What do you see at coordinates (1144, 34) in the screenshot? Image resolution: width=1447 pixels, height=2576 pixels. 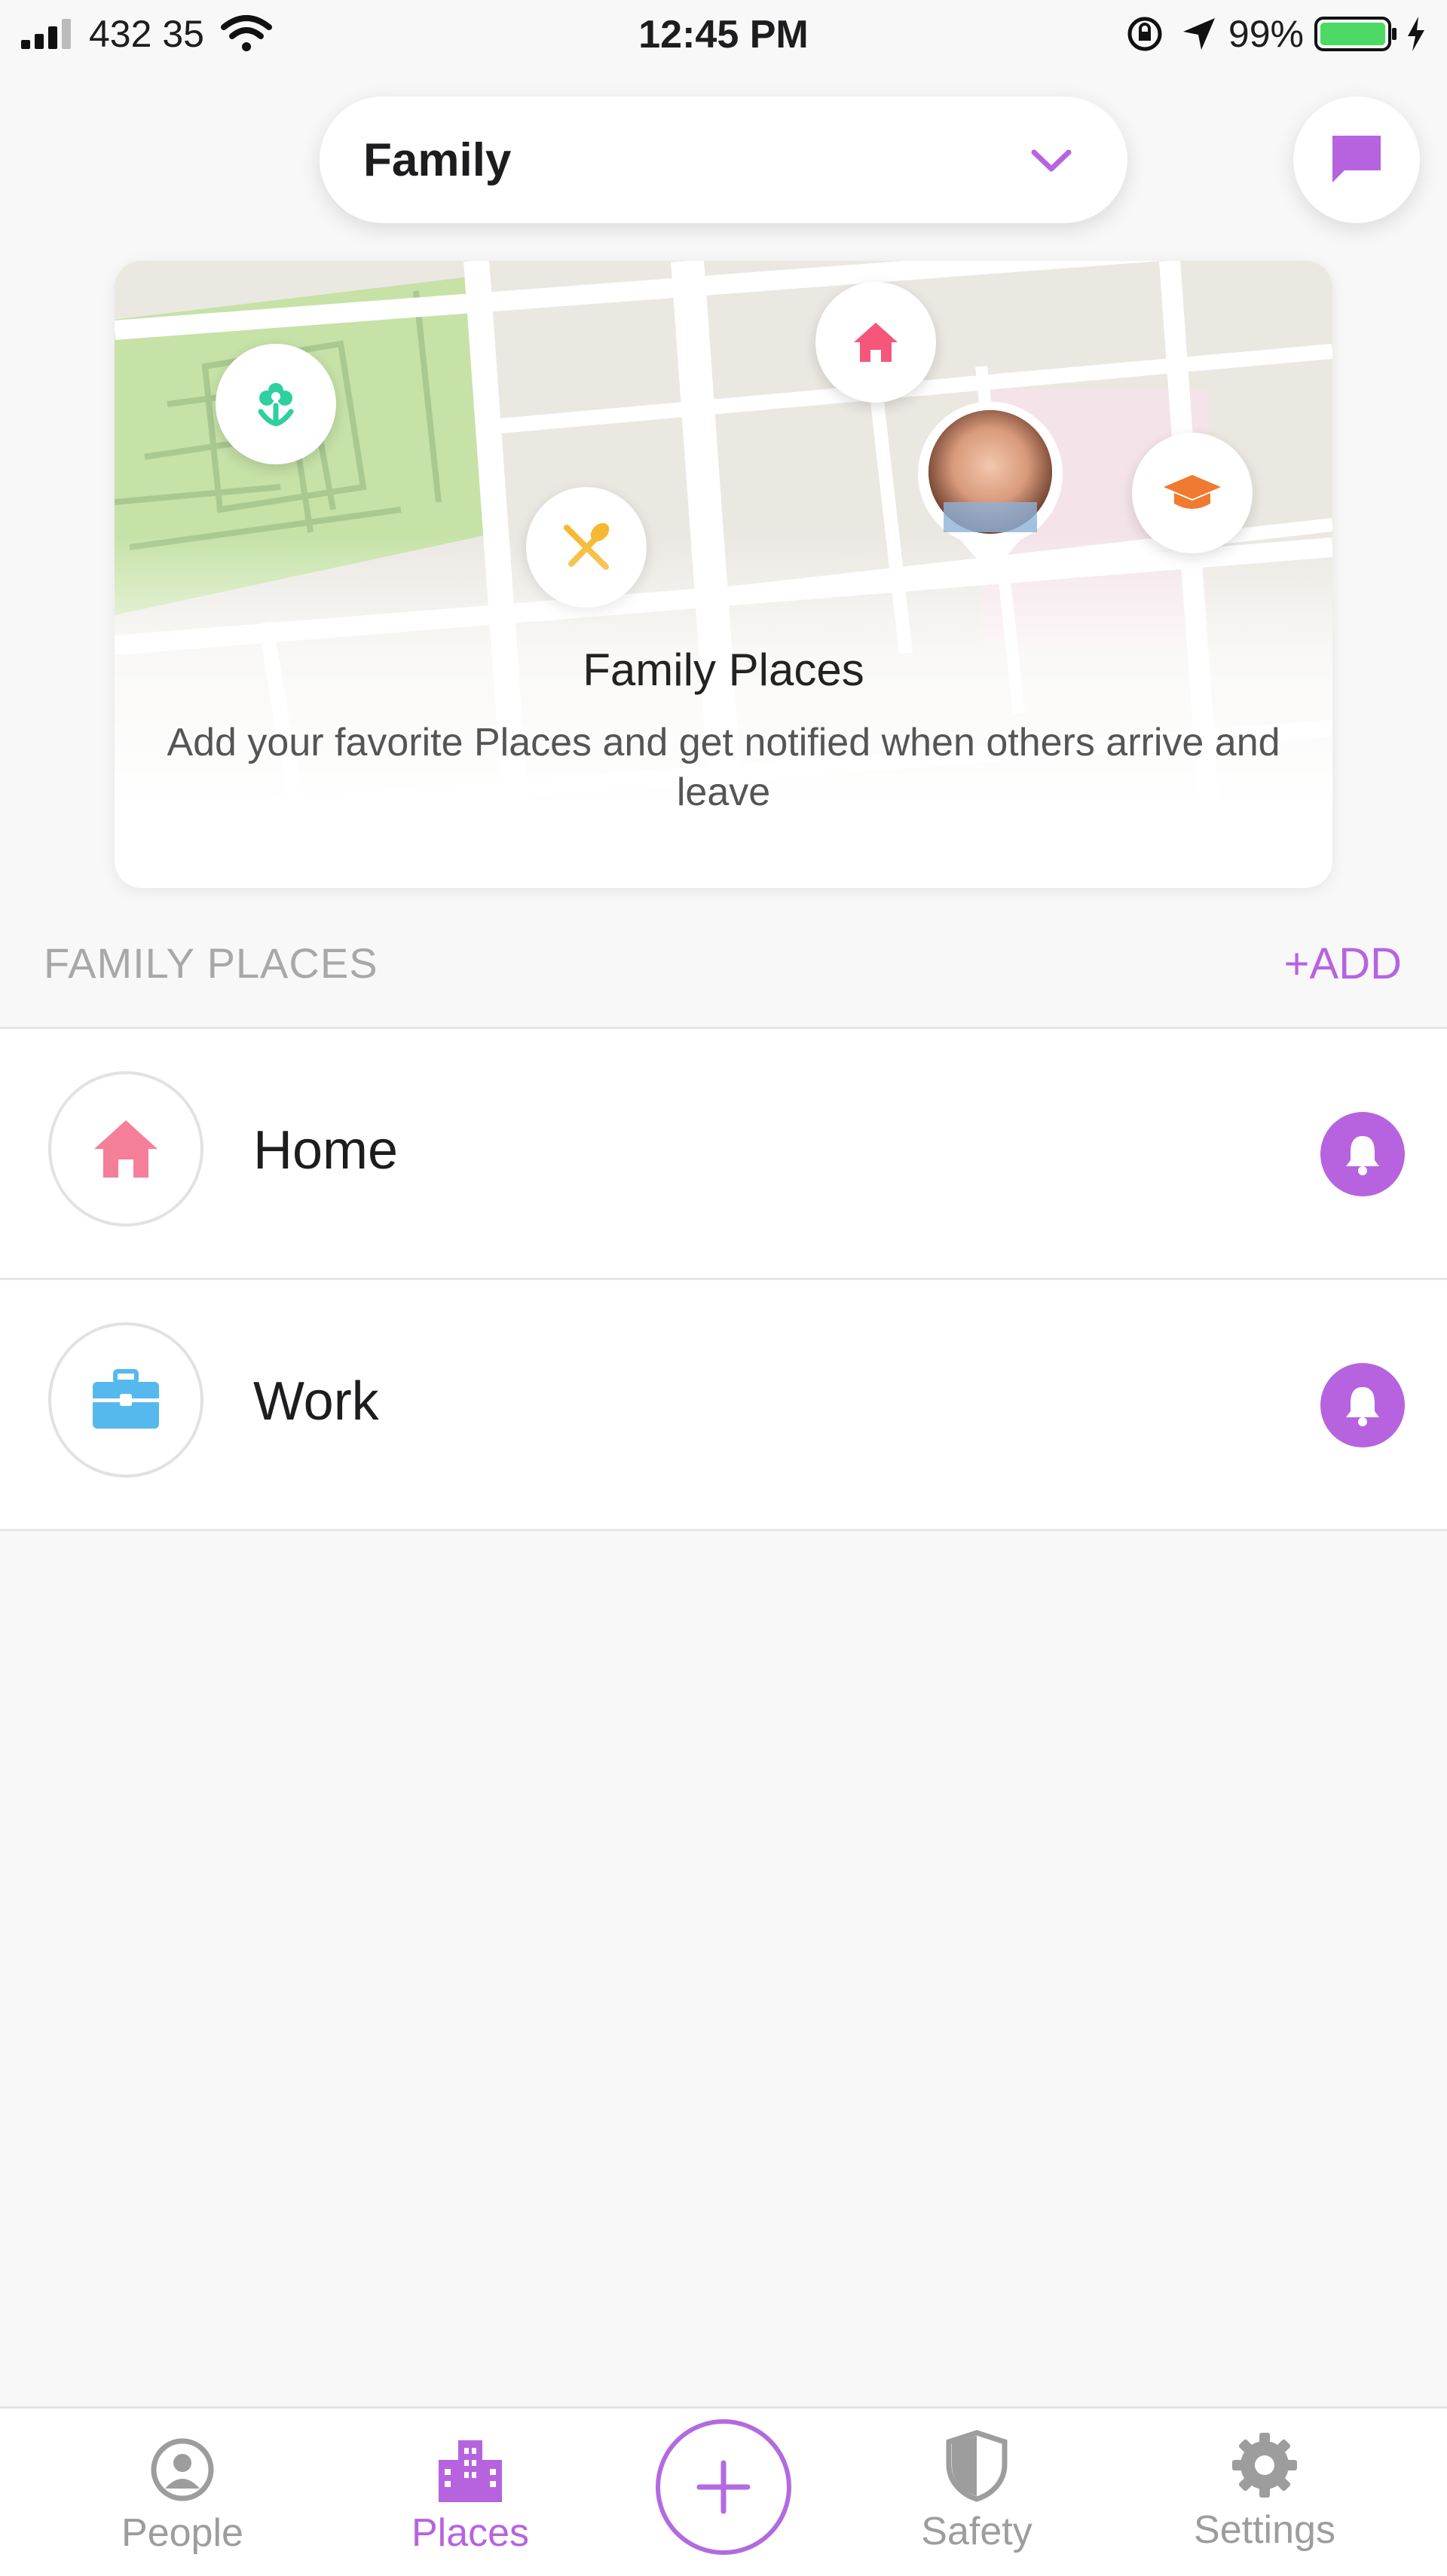 I see `orientation-lock-icon` at bounding box center [1144, 34].